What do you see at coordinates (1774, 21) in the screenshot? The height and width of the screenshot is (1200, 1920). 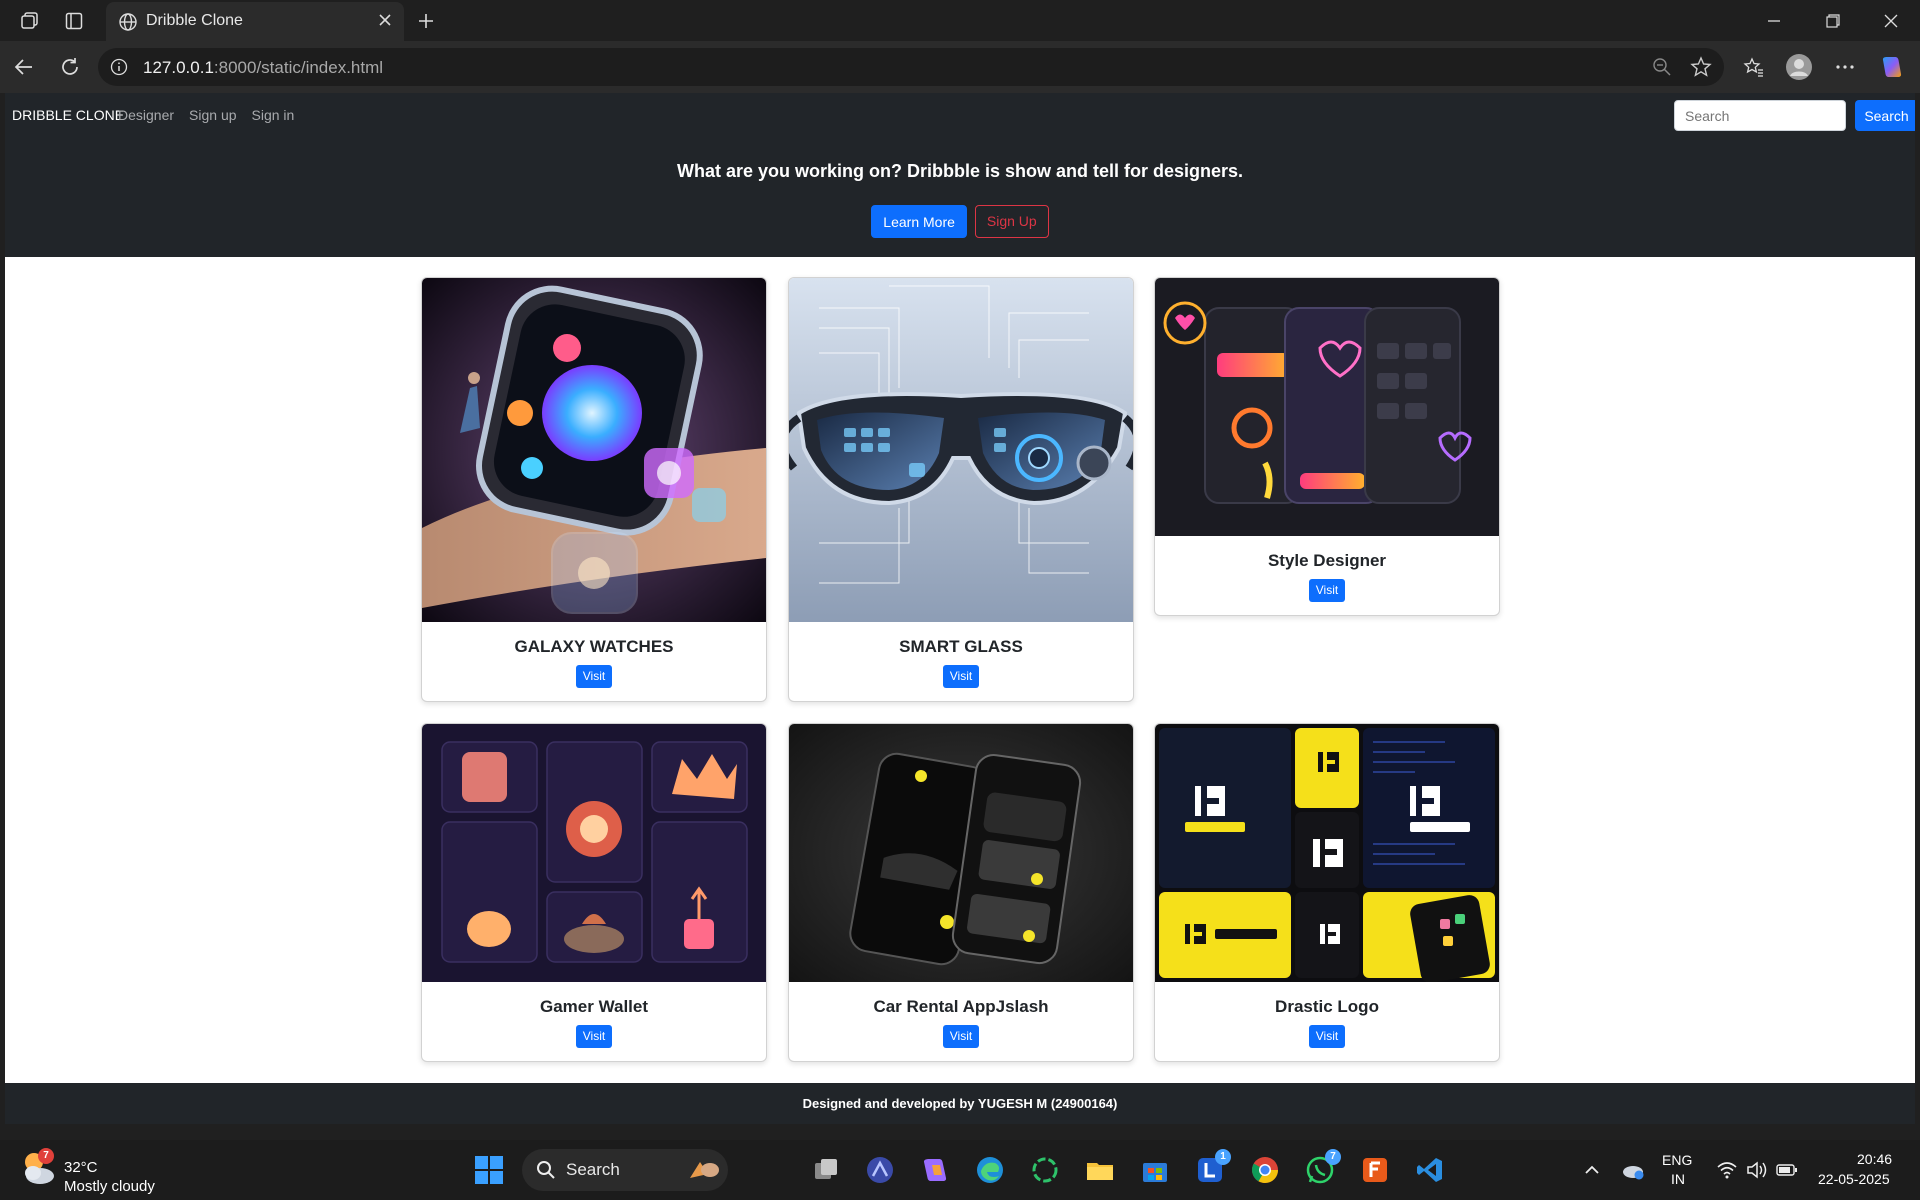 I see `minimize-icon` at bounding box center [1774, 21].